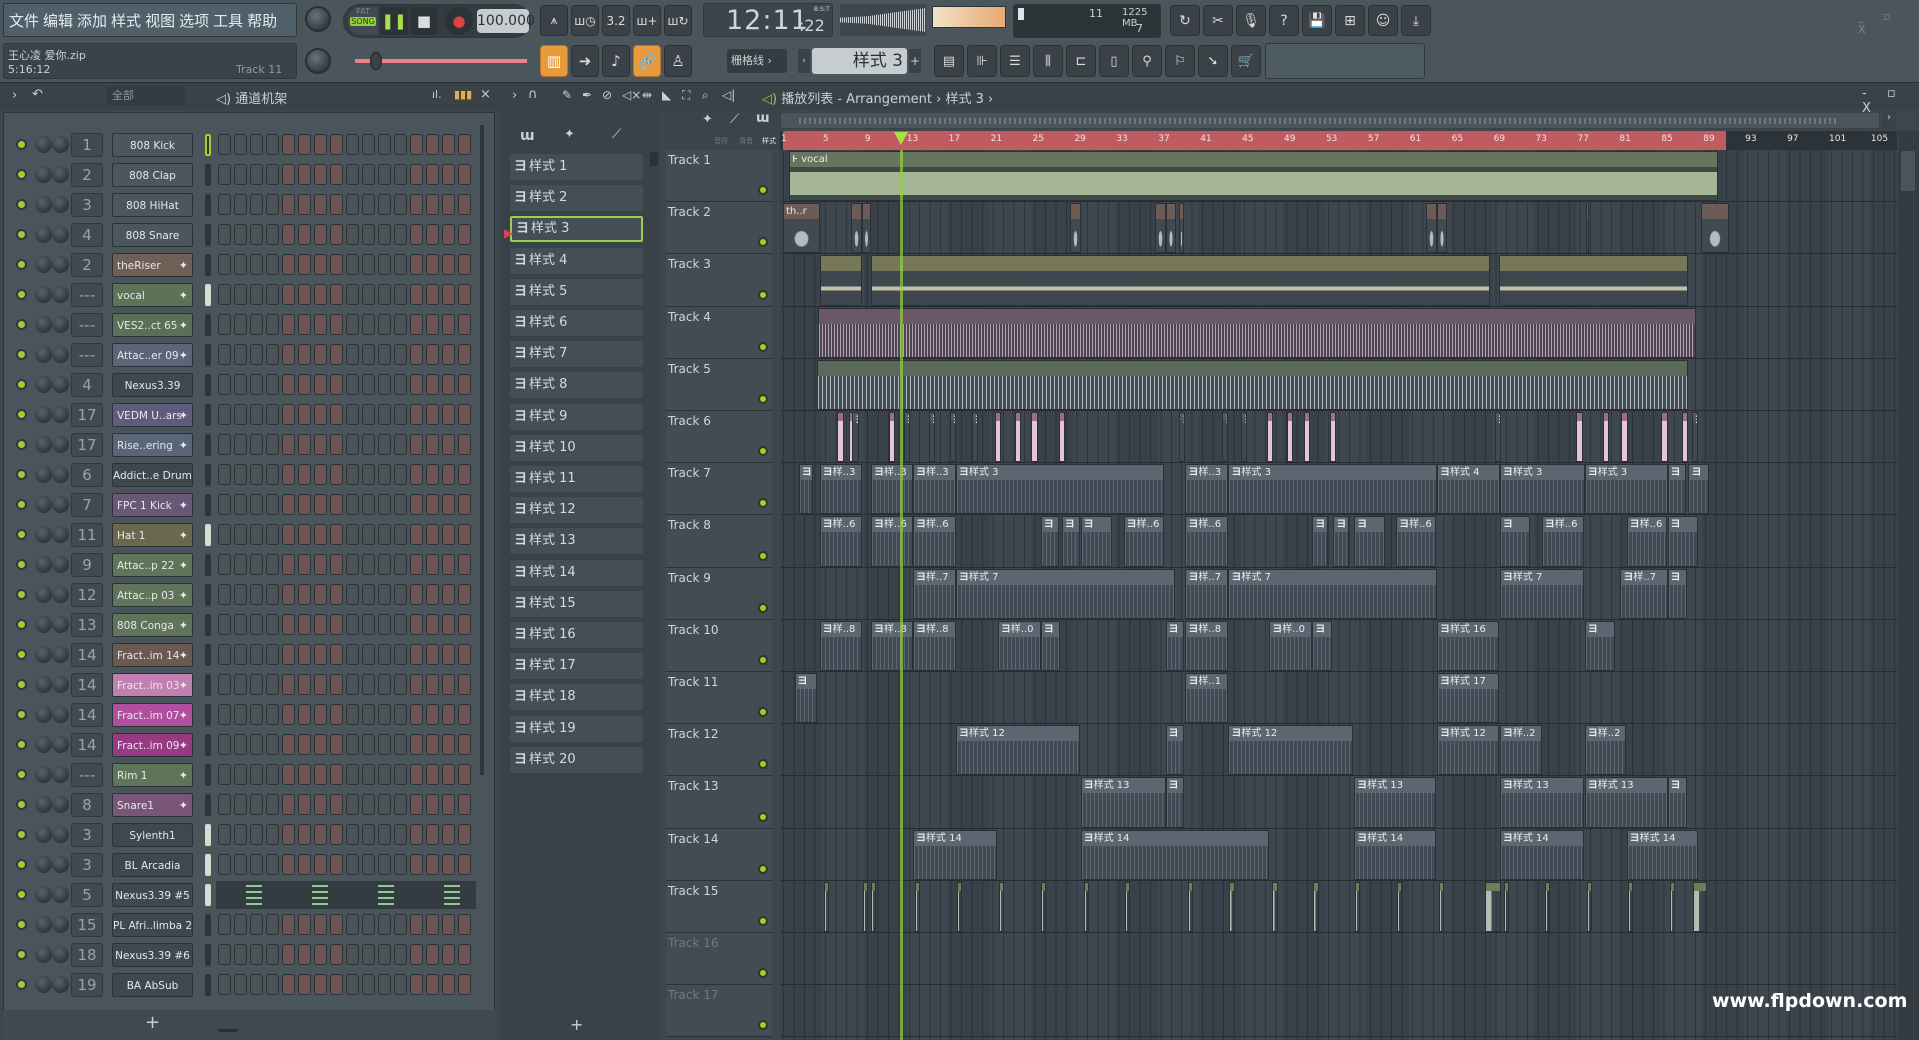  Describe the element at coordinates (1644, 593) in the screenshot. I see `playlist-clip: ヨ样..7` at that location.